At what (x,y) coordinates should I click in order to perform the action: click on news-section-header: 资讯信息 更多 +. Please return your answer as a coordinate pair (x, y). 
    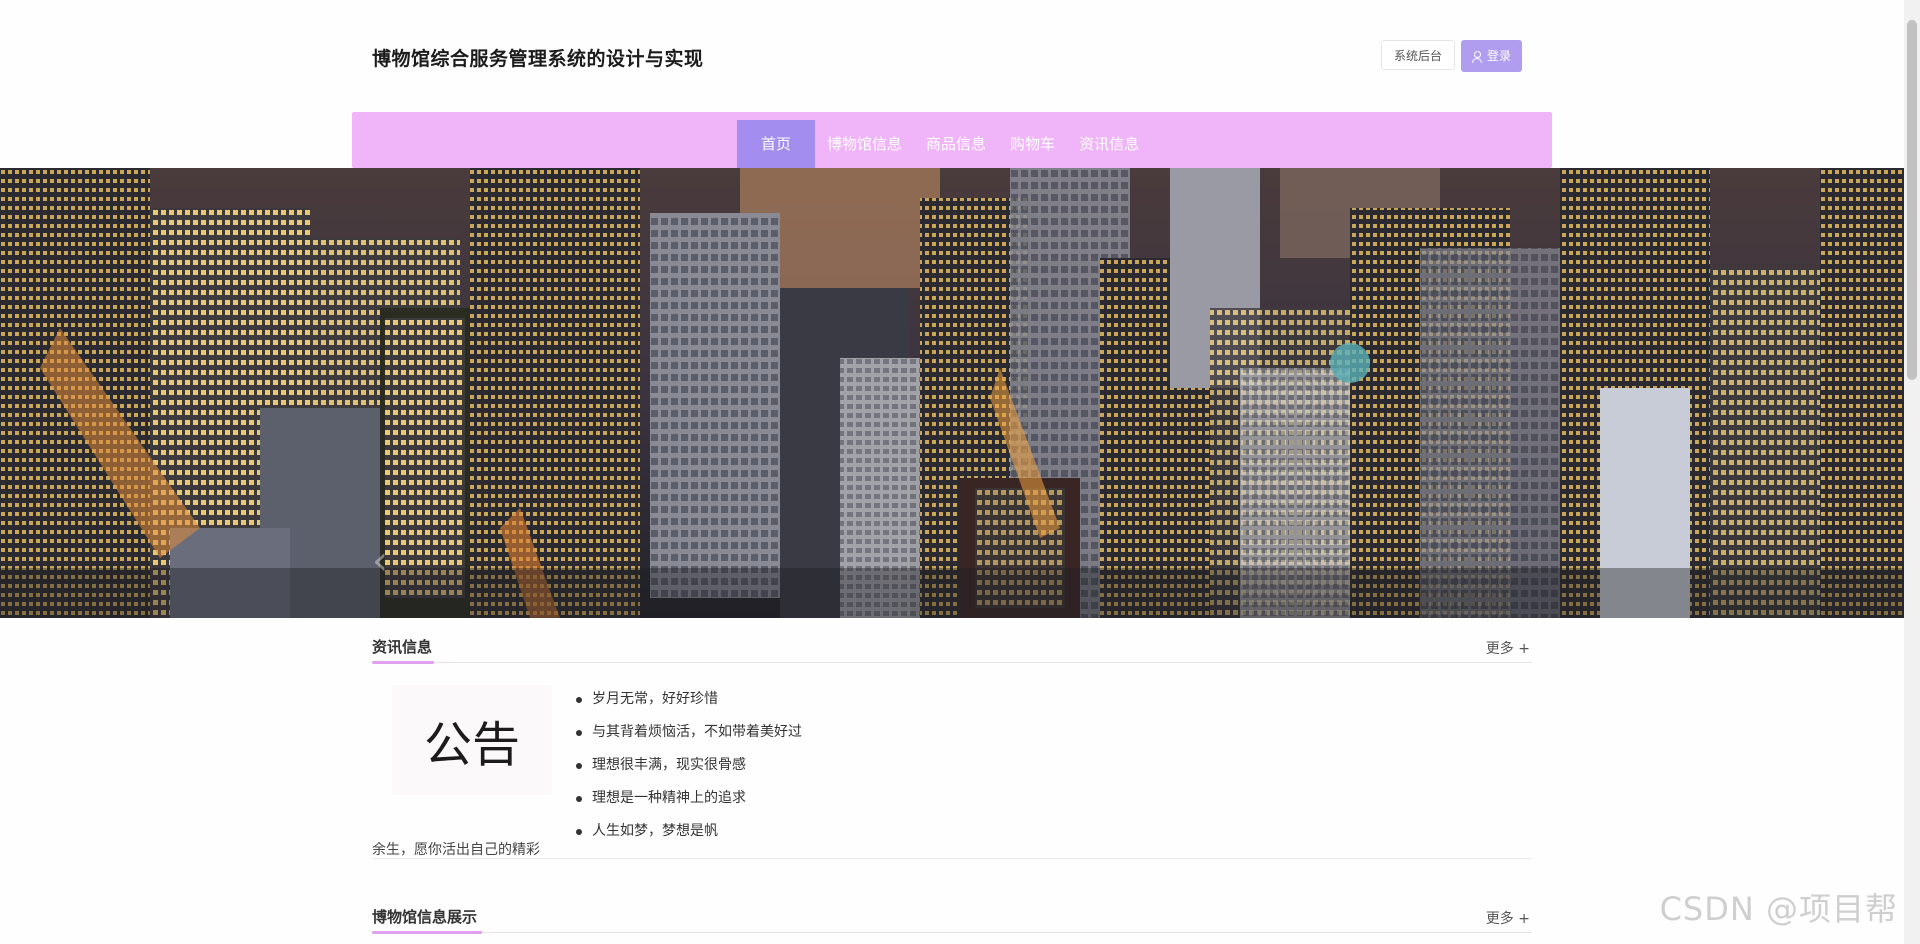
    Looking at the image, I should click on (952, 647).